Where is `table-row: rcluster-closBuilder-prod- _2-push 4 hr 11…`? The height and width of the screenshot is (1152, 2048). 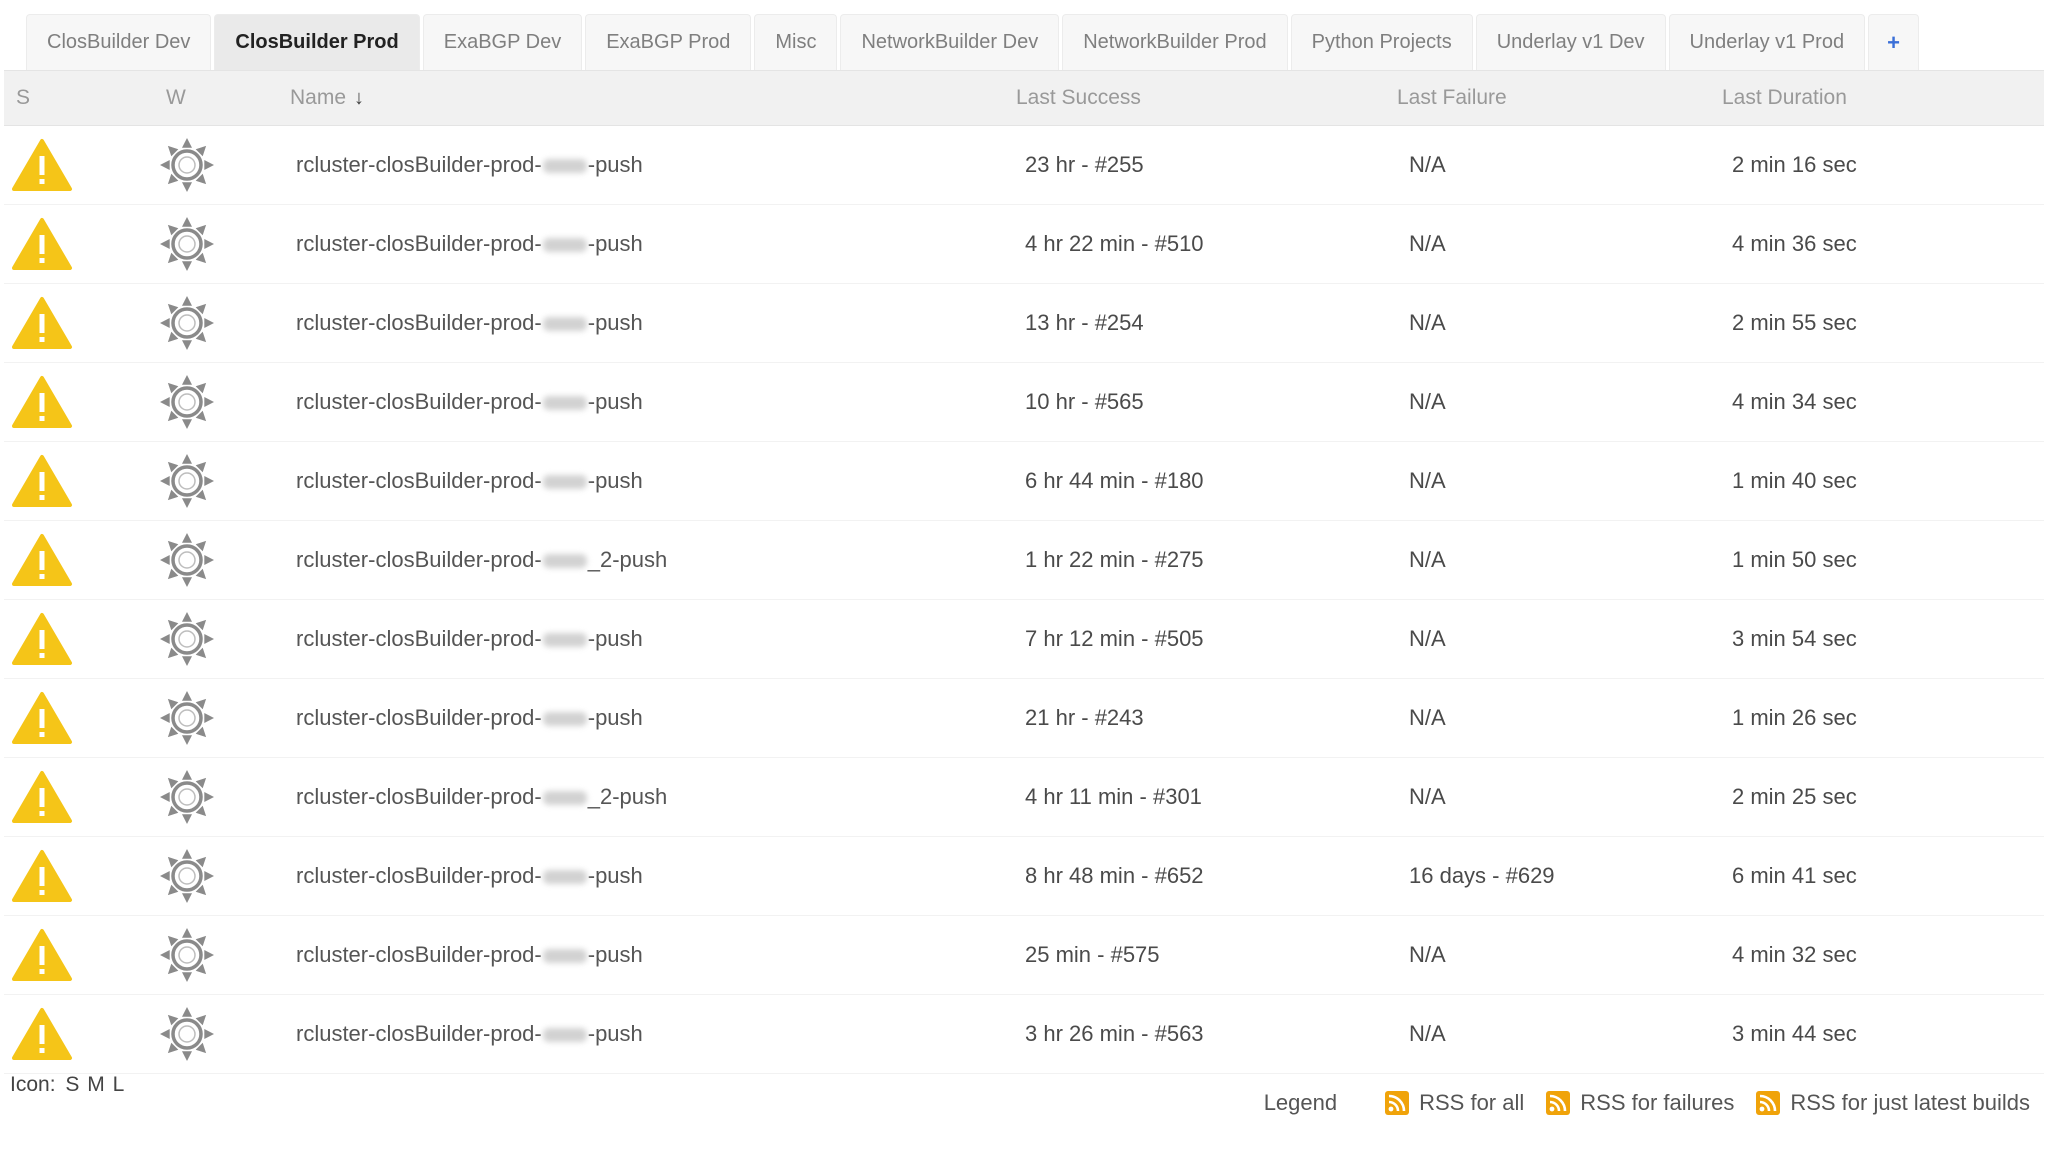
table-row: rcluster-closBuilder-prod- _2-push 4 hr 11… is located at coordinates (1024, 797).